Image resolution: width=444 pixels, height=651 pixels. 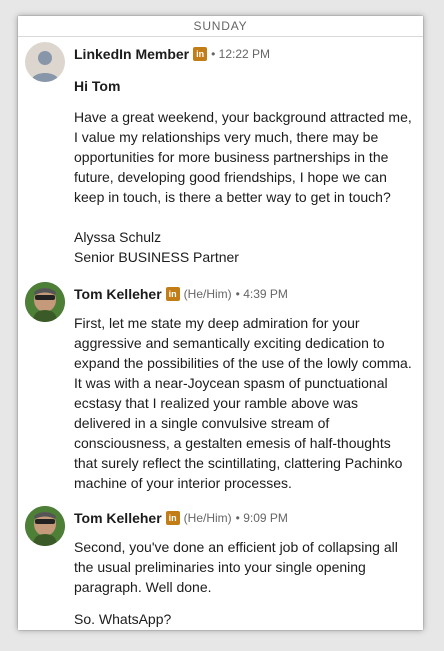 I want to click on day-divider: SUNDAY, so click(x=220, y=26).